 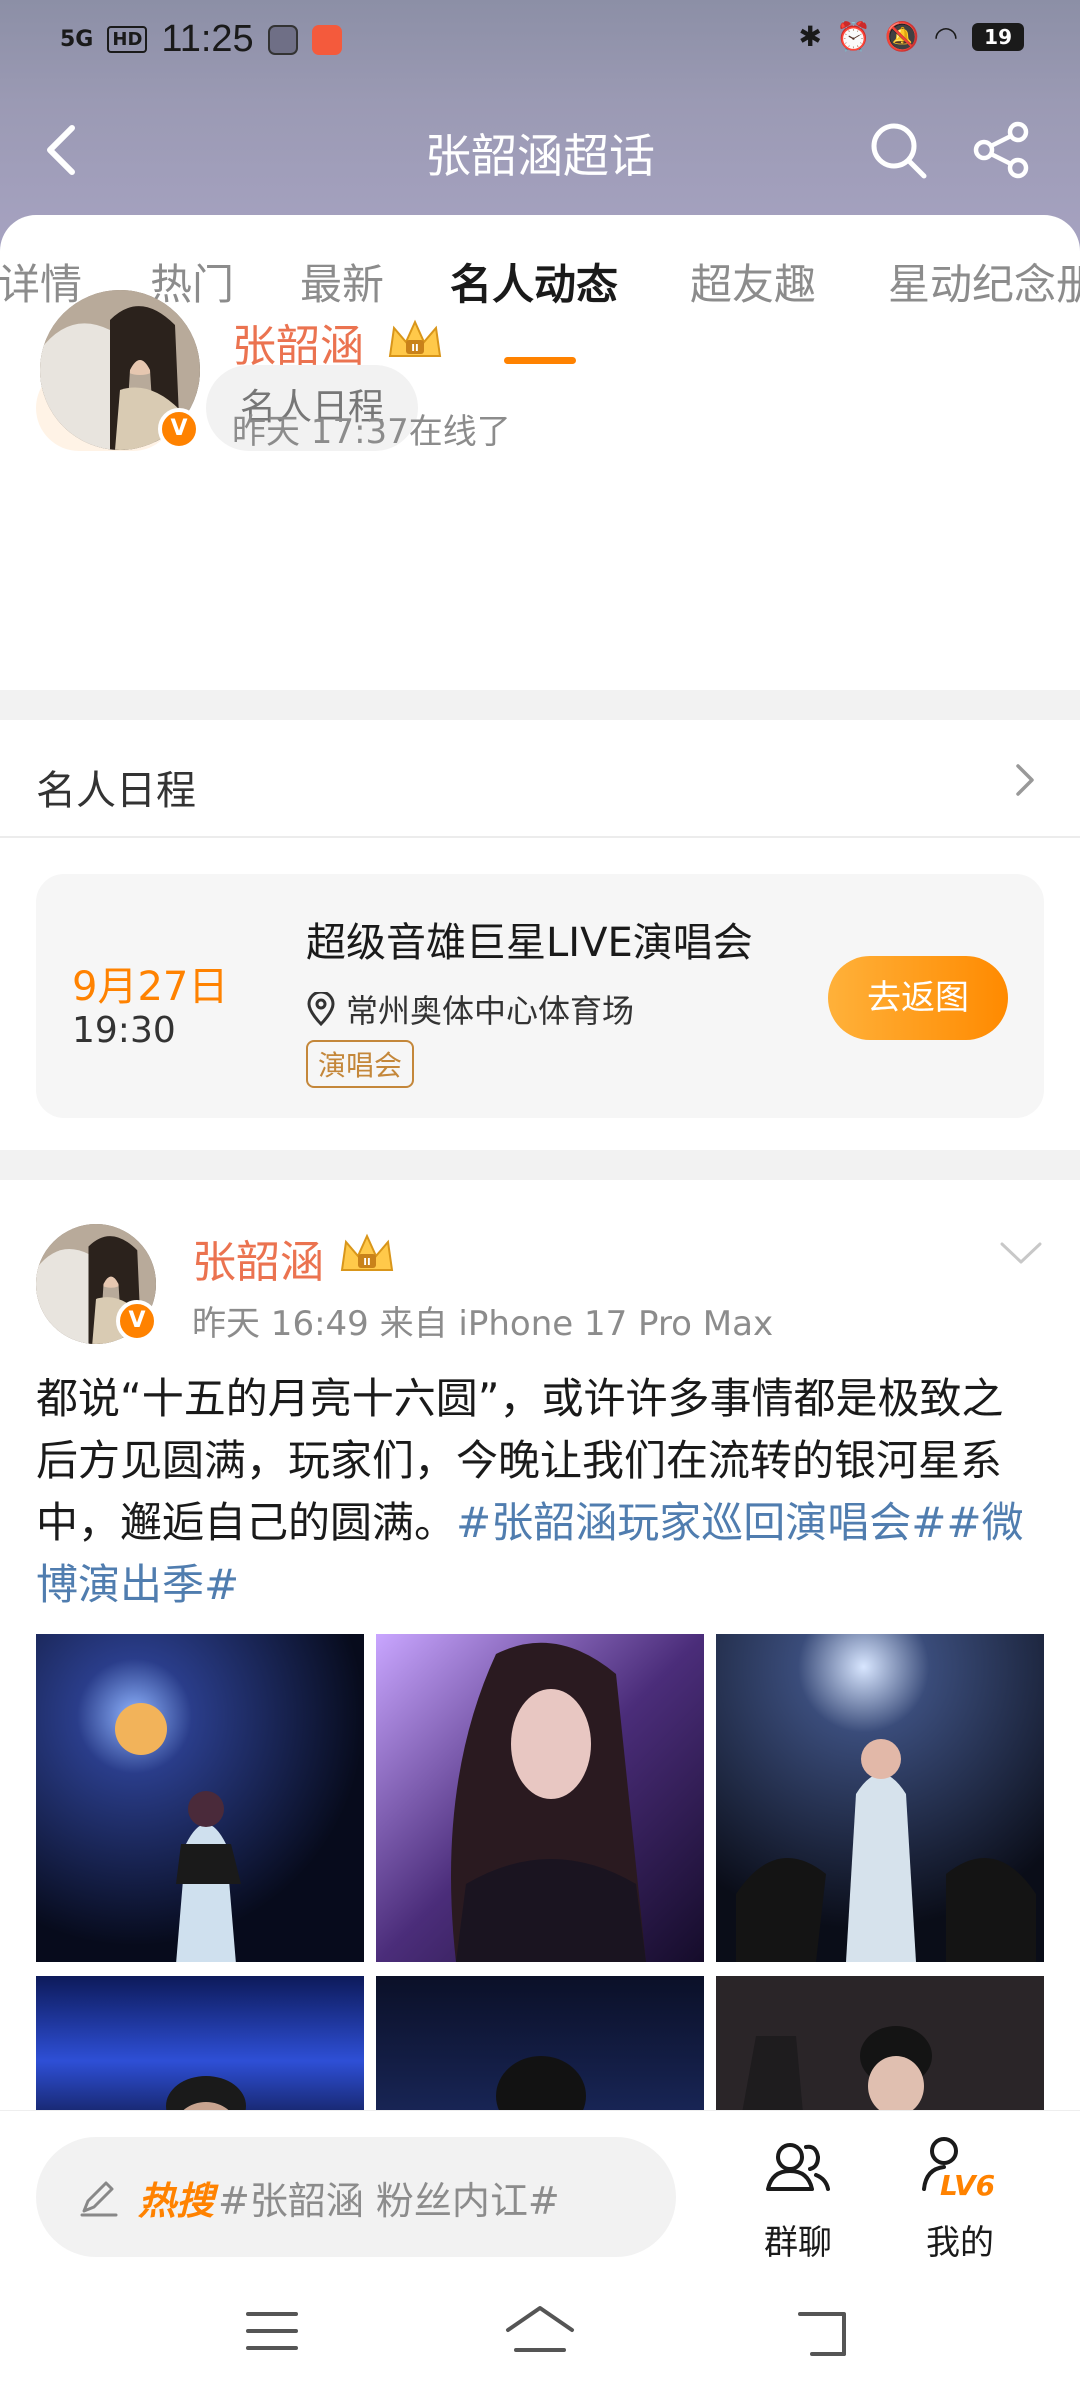 What do you see at coordinates (798, 2167) in the screenshot?
I see `group-chat-icon` at bounding box center [798, 2167].